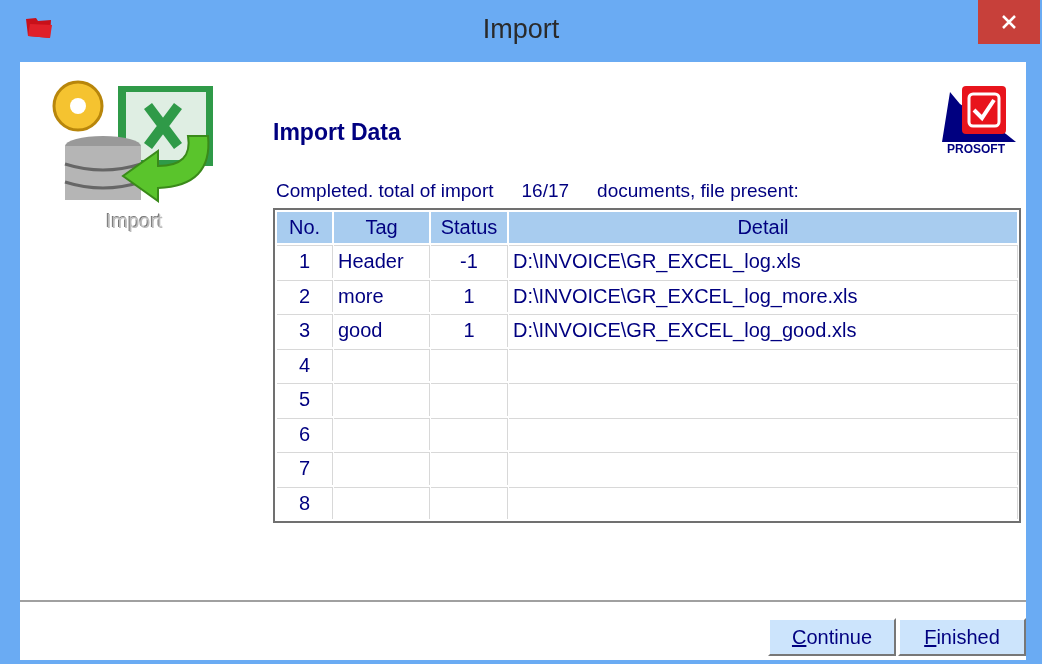  Describe the element at coordinates (545, 191) in the screenshot. I see `document-count: 16/17` at that location.